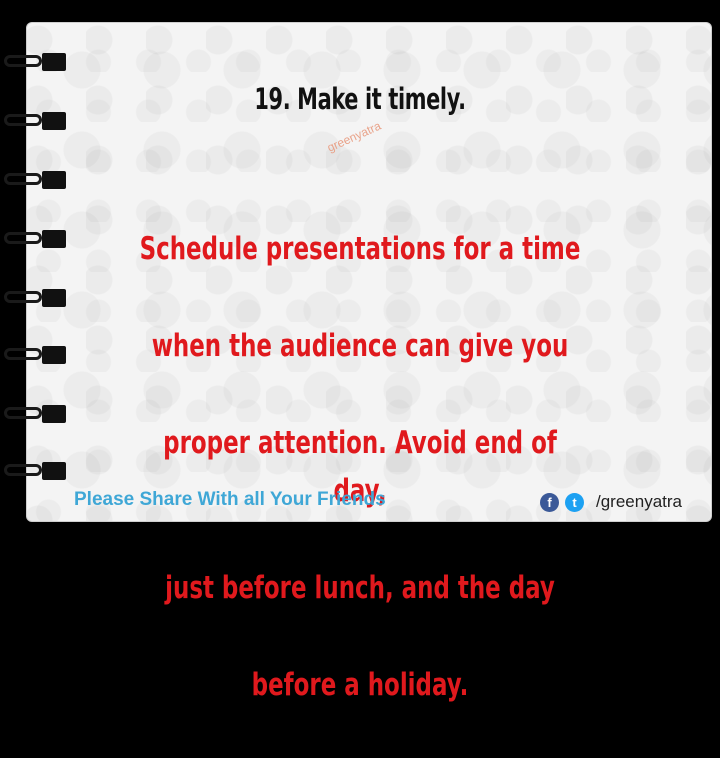  What do you see at coordinates (639, 502) in the screenshot?
I see `social-handle: /greenyatra` at bounding box center [639, 502].